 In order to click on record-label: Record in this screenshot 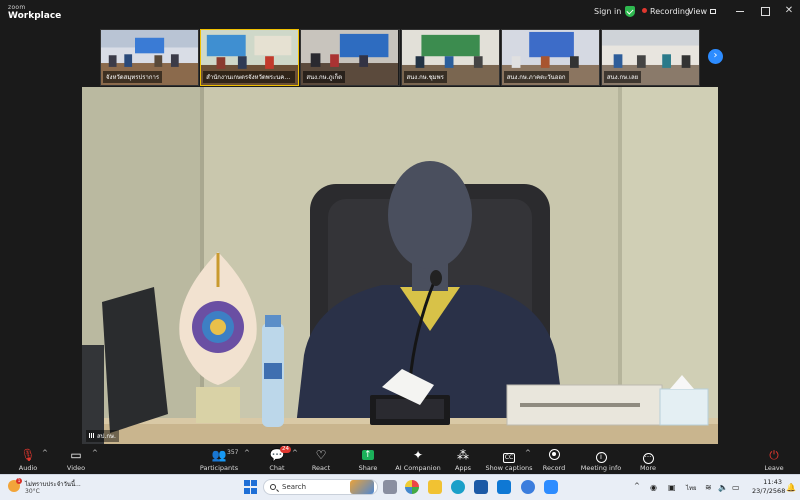, I will do `click(554, 468)`.